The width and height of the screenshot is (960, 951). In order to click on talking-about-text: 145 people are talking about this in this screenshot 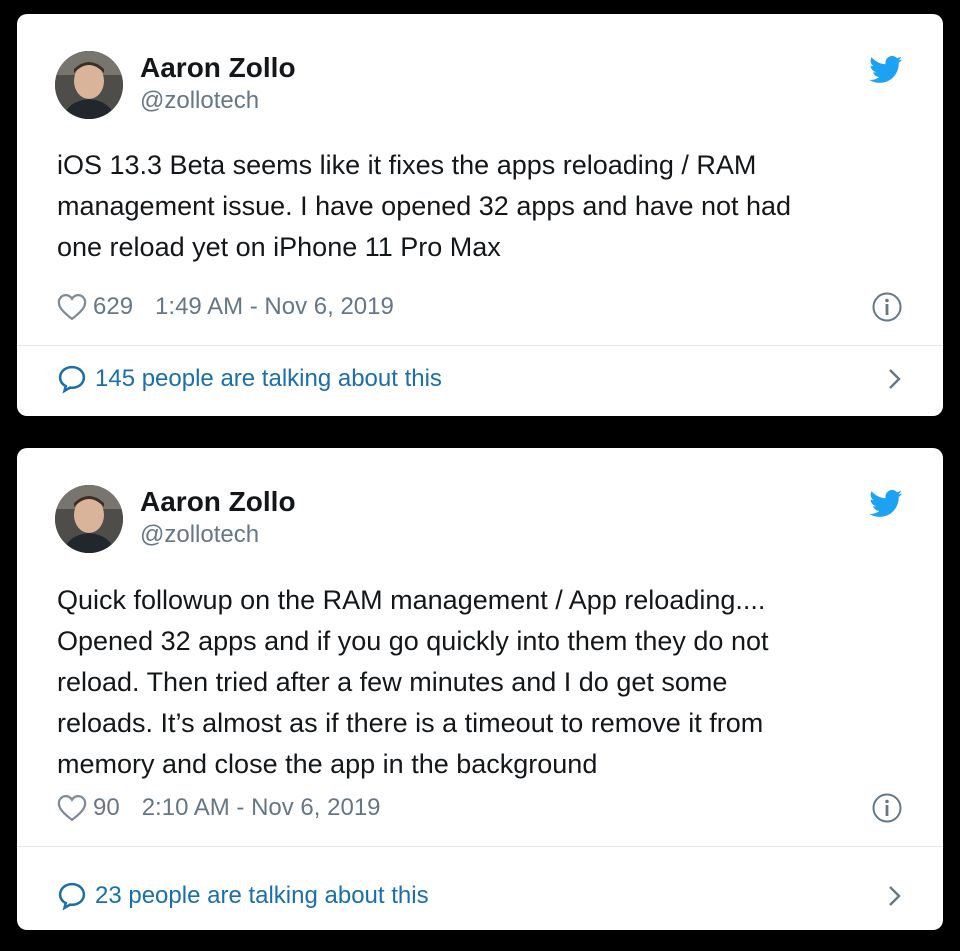, I will do `click(268, 379)`.